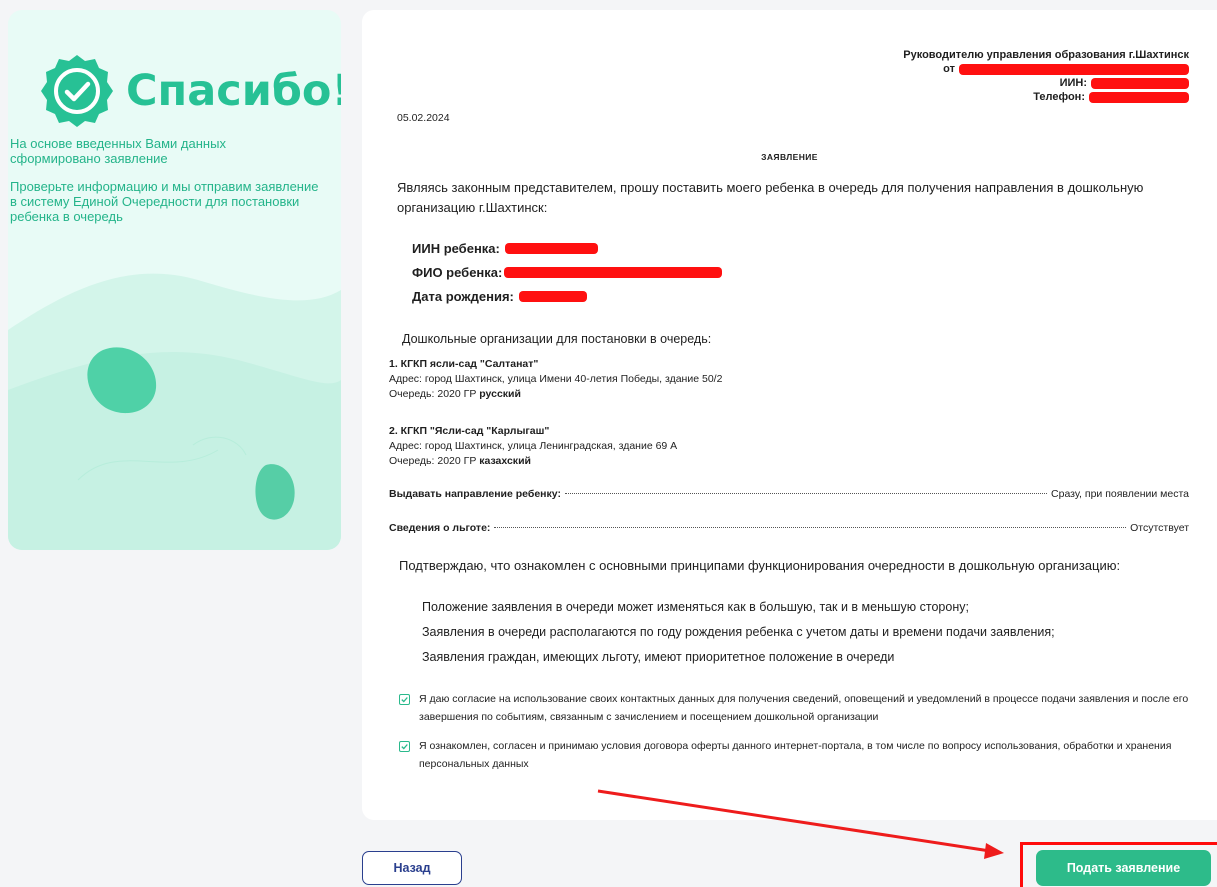 Image resolution: width=1217 pixels, height=887 pixels. Describe the element at coordinates (613, 272) in the screenshot. I see `redacted-child-name` at that location.